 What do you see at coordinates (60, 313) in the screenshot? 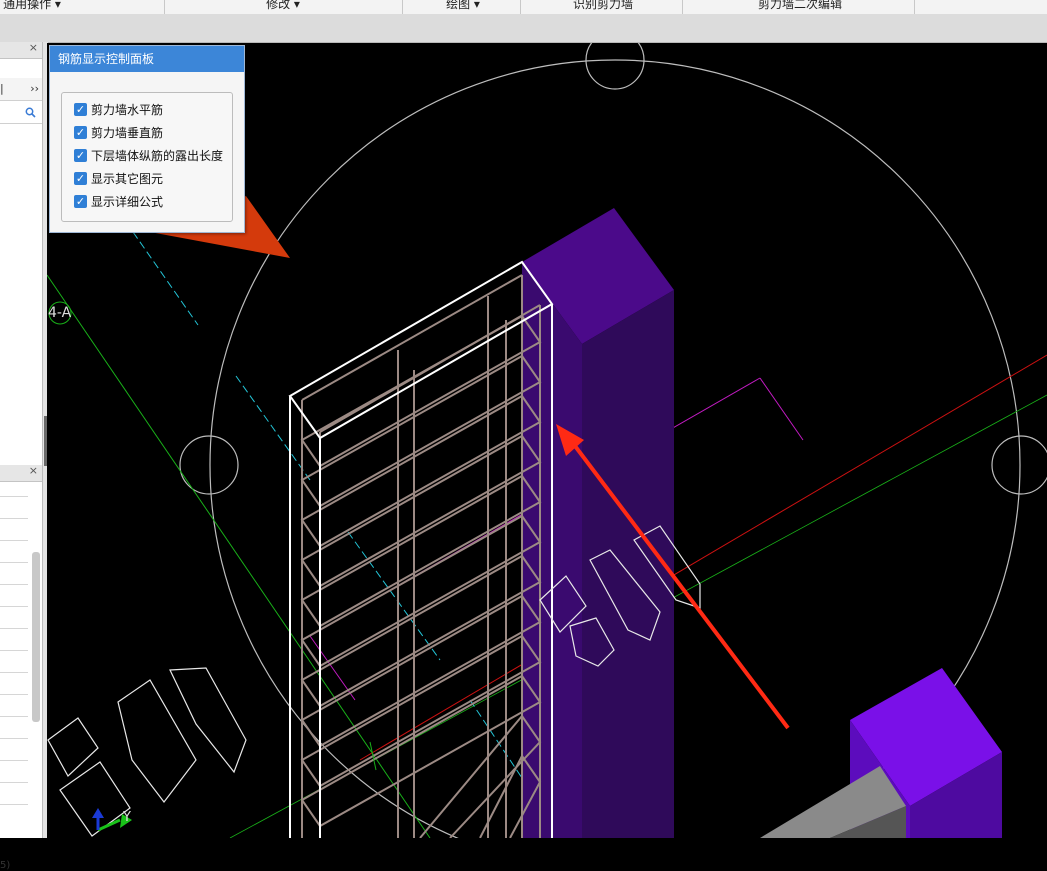
I see `axis-marker-label: 4-A` at bounding box center [60, 313].